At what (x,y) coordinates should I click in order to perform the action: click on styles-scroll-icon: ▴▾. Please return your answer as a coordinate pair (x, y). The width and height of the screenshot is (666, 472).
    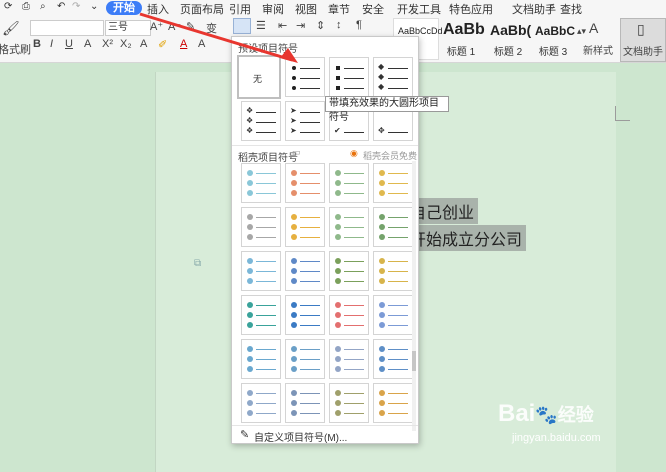
    Looking at the image, I should click on (581, 31).